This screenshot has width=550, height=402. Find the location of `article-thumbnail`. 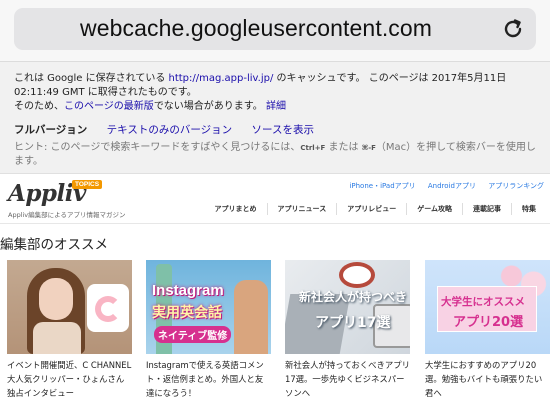

article-thumbnail is located at coordinates (69, 307).